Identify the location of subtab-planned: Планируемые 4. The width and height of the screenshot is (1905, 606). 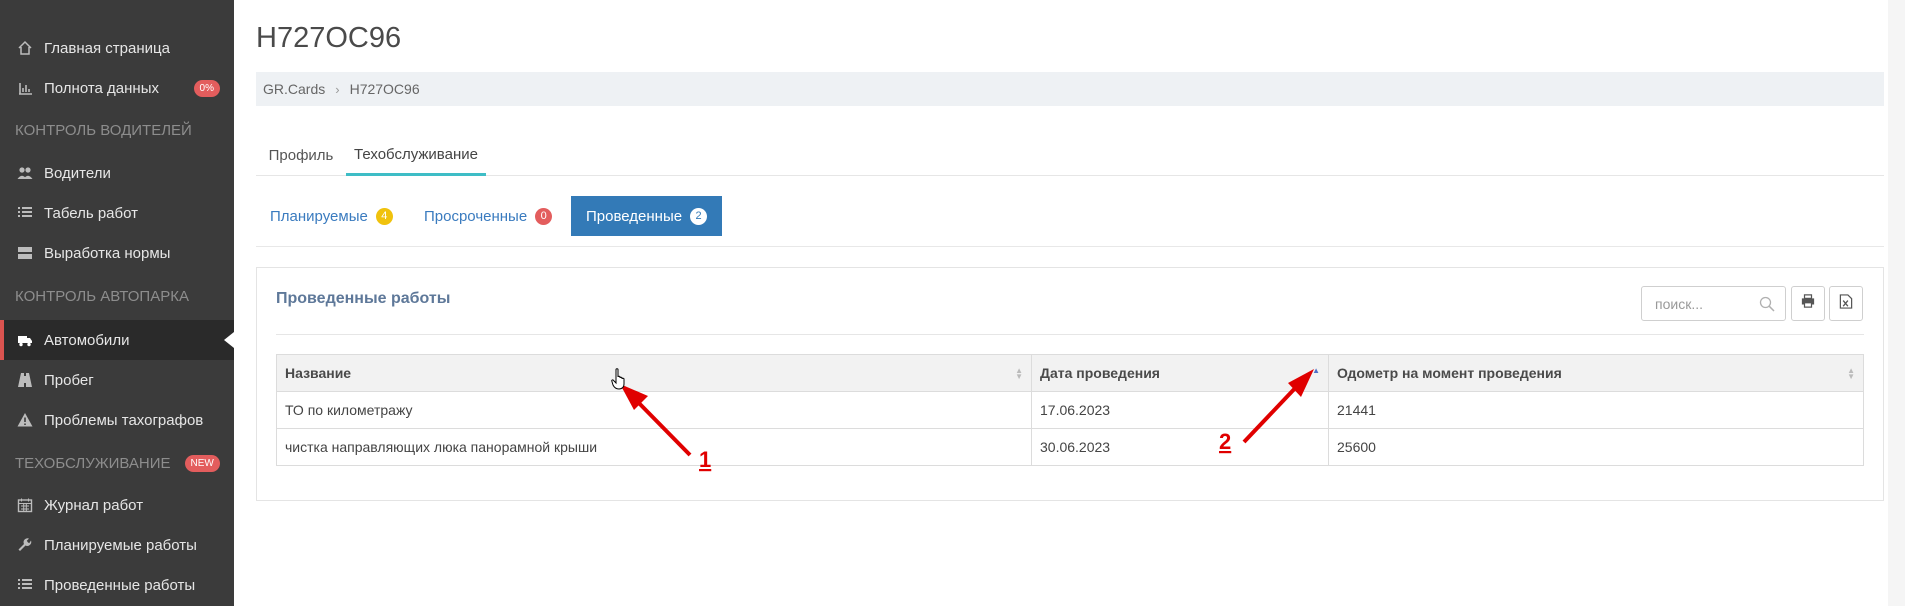
(331, 216).